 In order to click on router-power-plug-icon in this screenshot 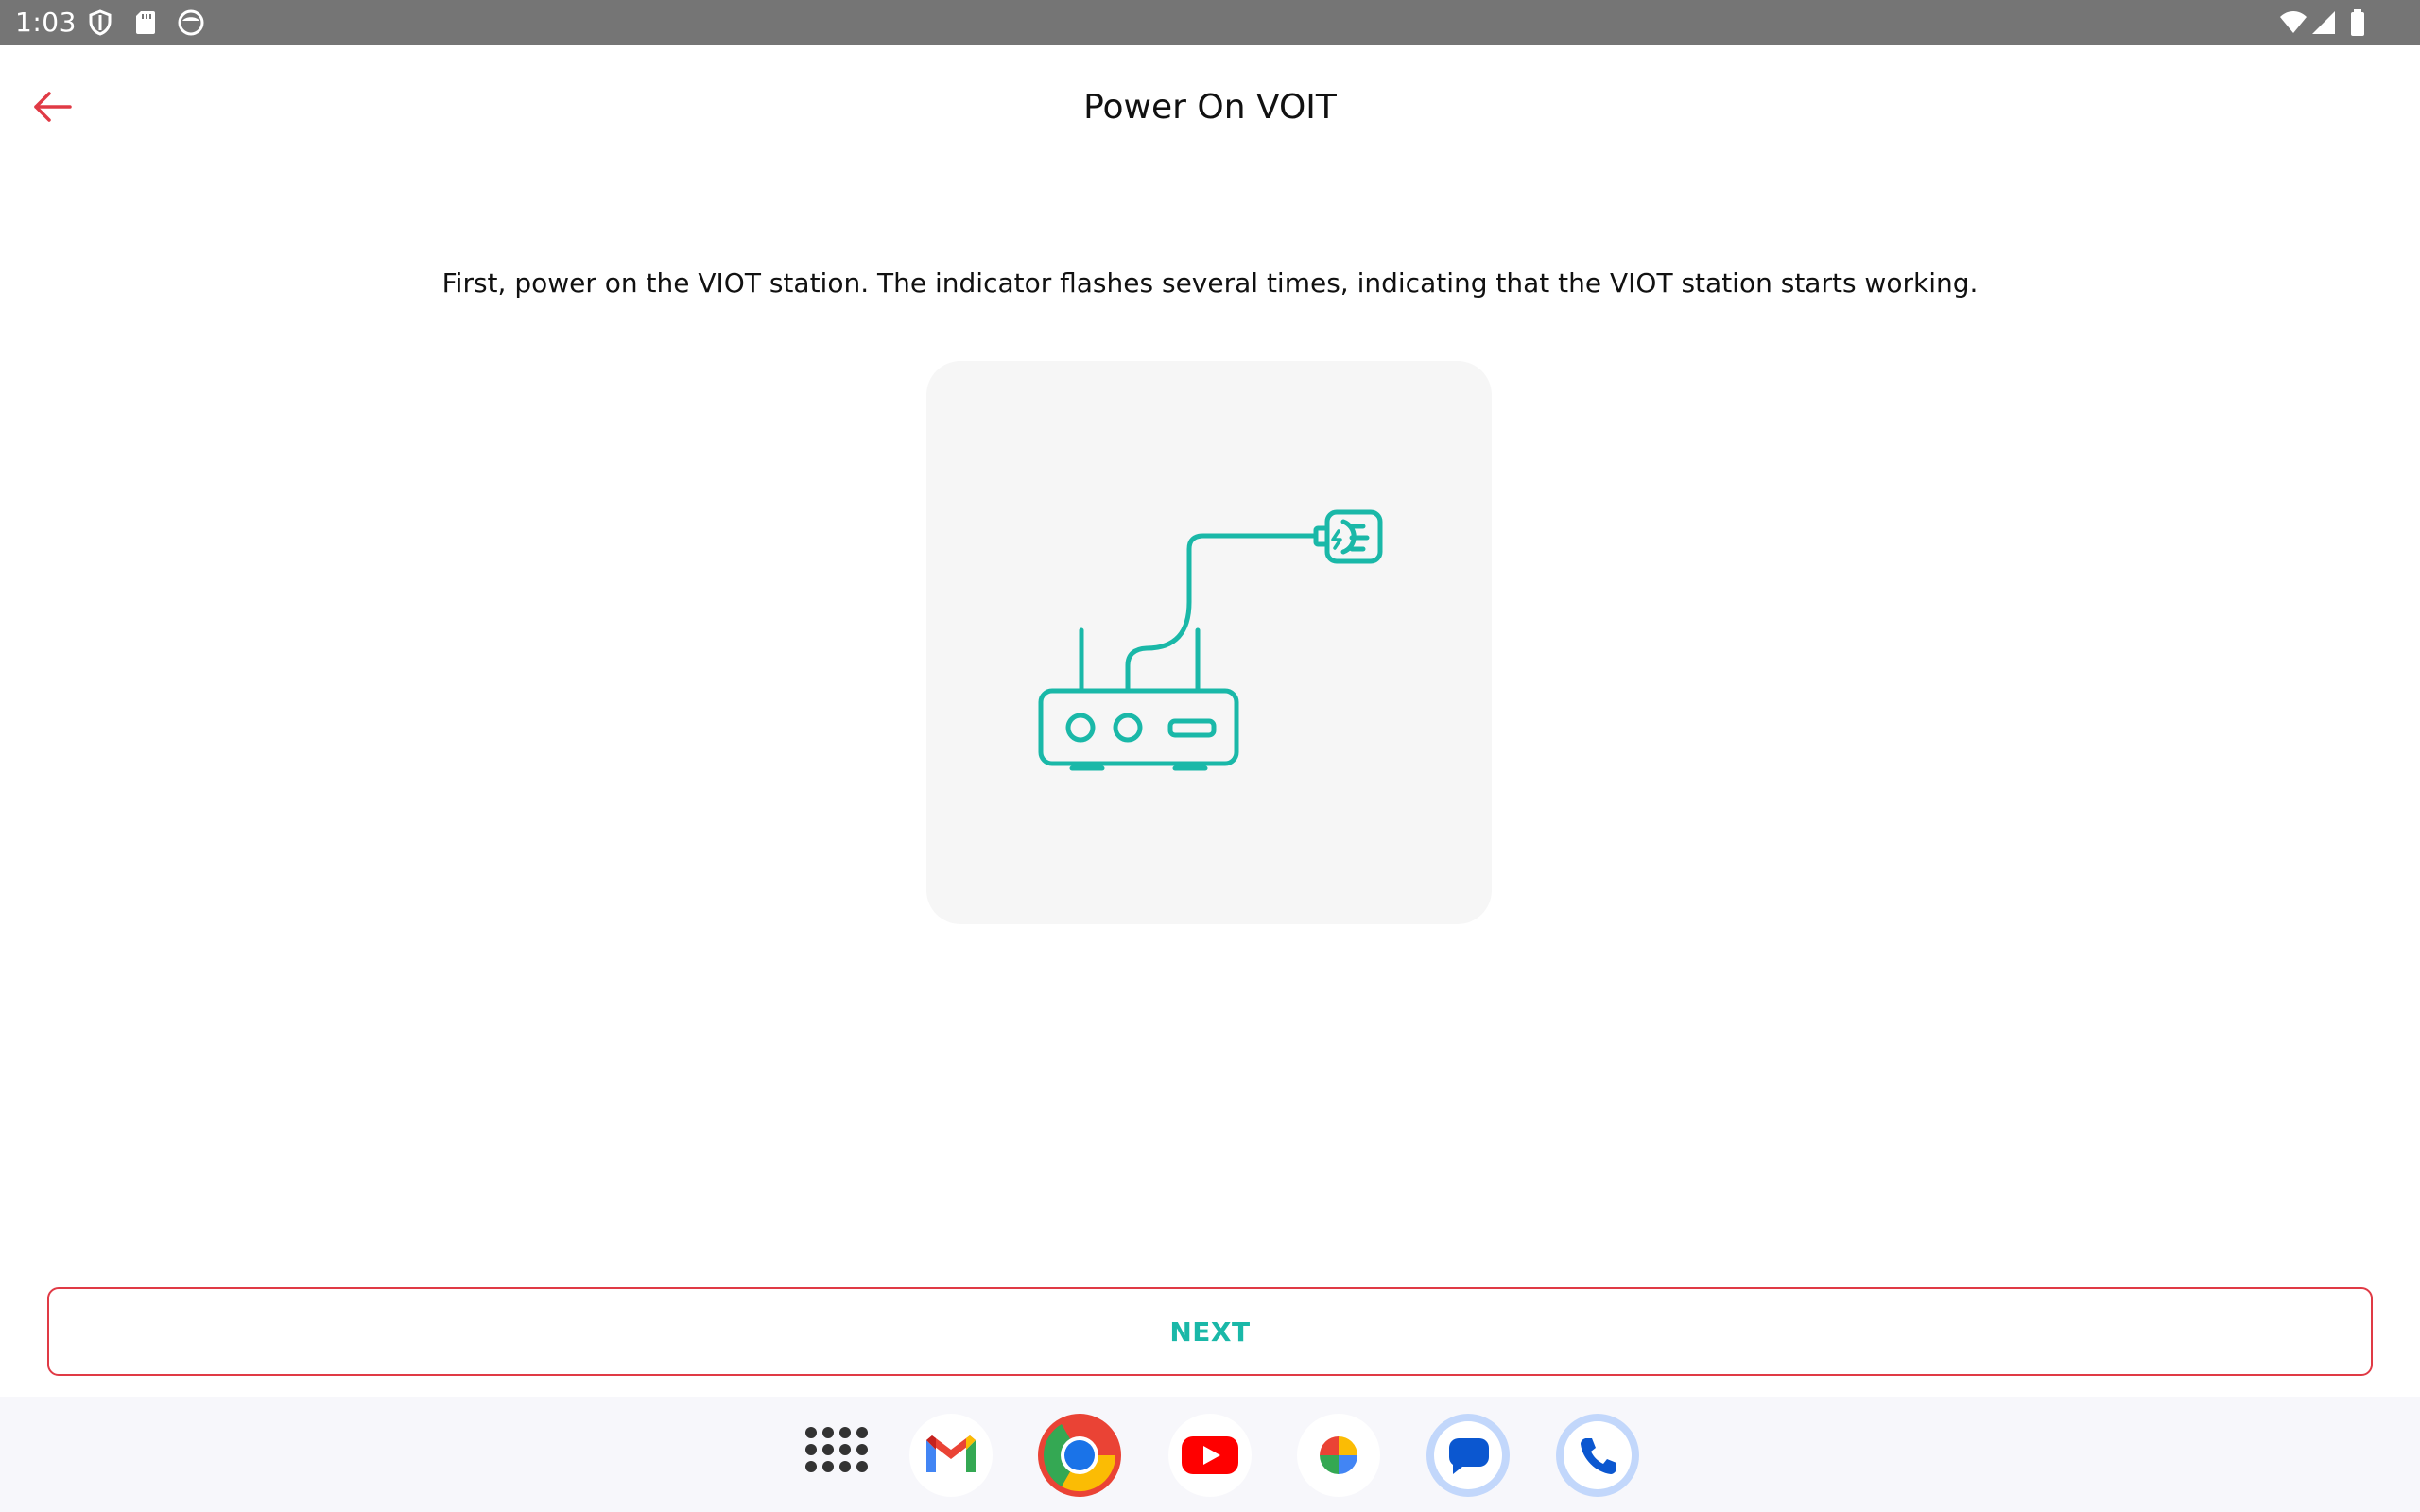, I will do `click(1210, 640)`.